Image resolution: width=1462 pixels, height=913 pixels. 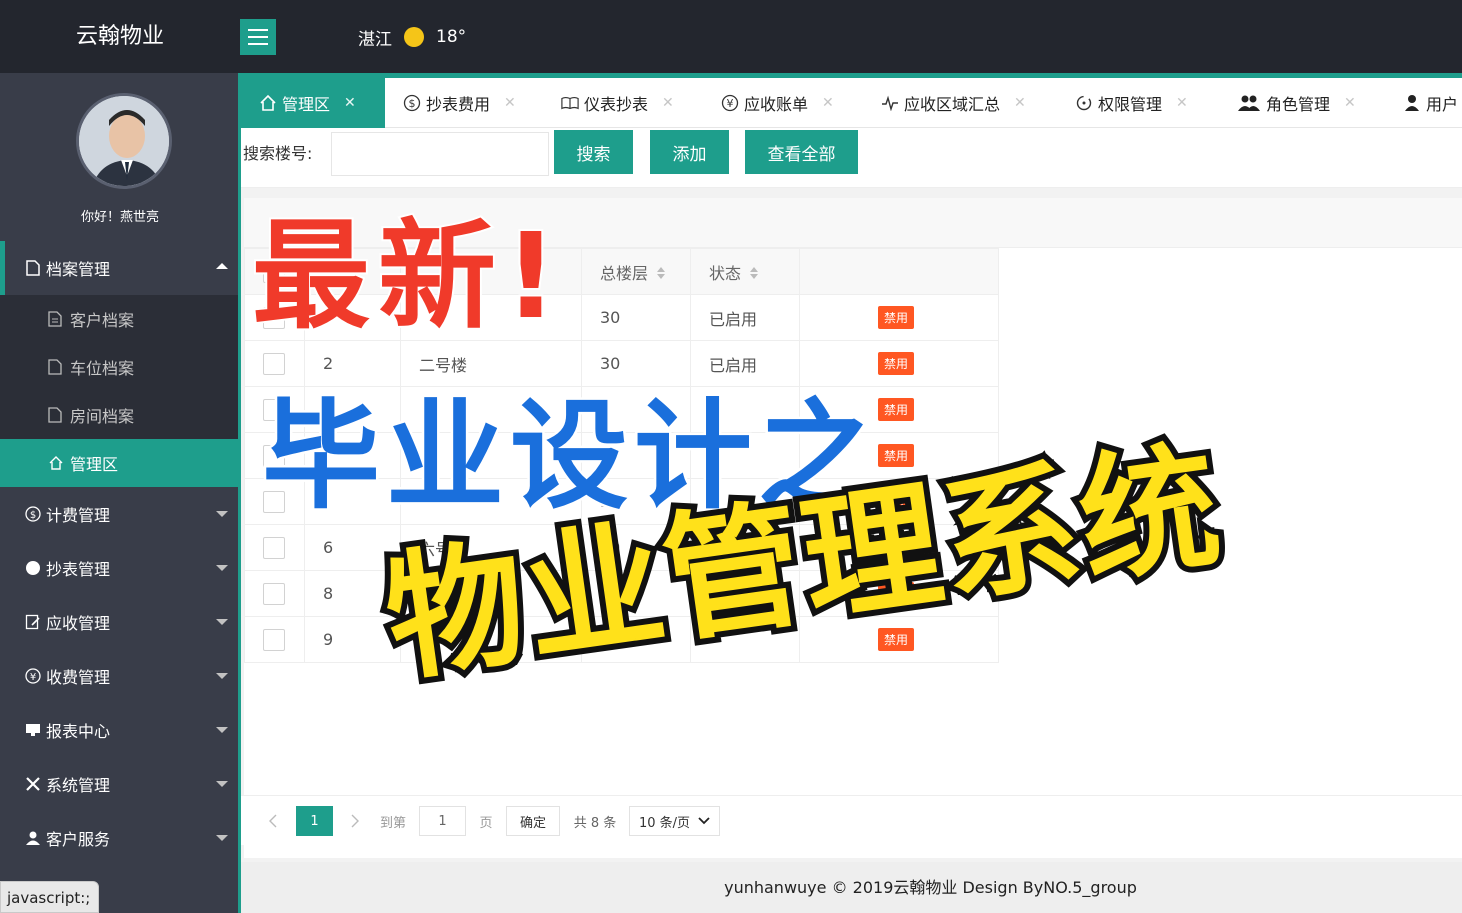 What do you see at coordinates (412, 103) in the screenshot?
I see `dollar-circle-icon: $` at bounding box center [412, 103].